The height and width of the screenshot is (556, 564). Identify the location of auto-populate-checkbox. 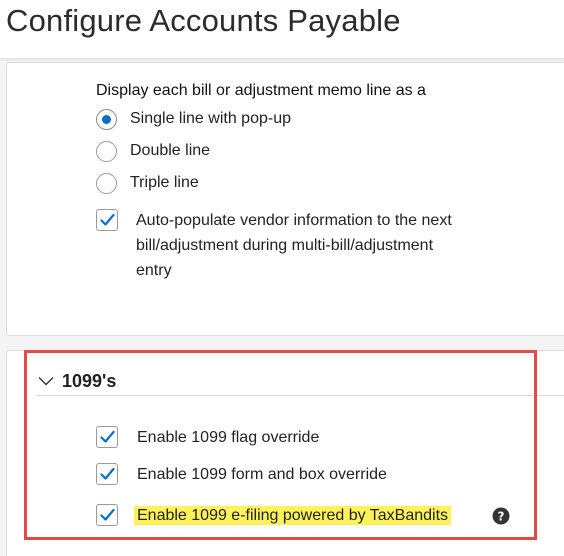
(107, 220).